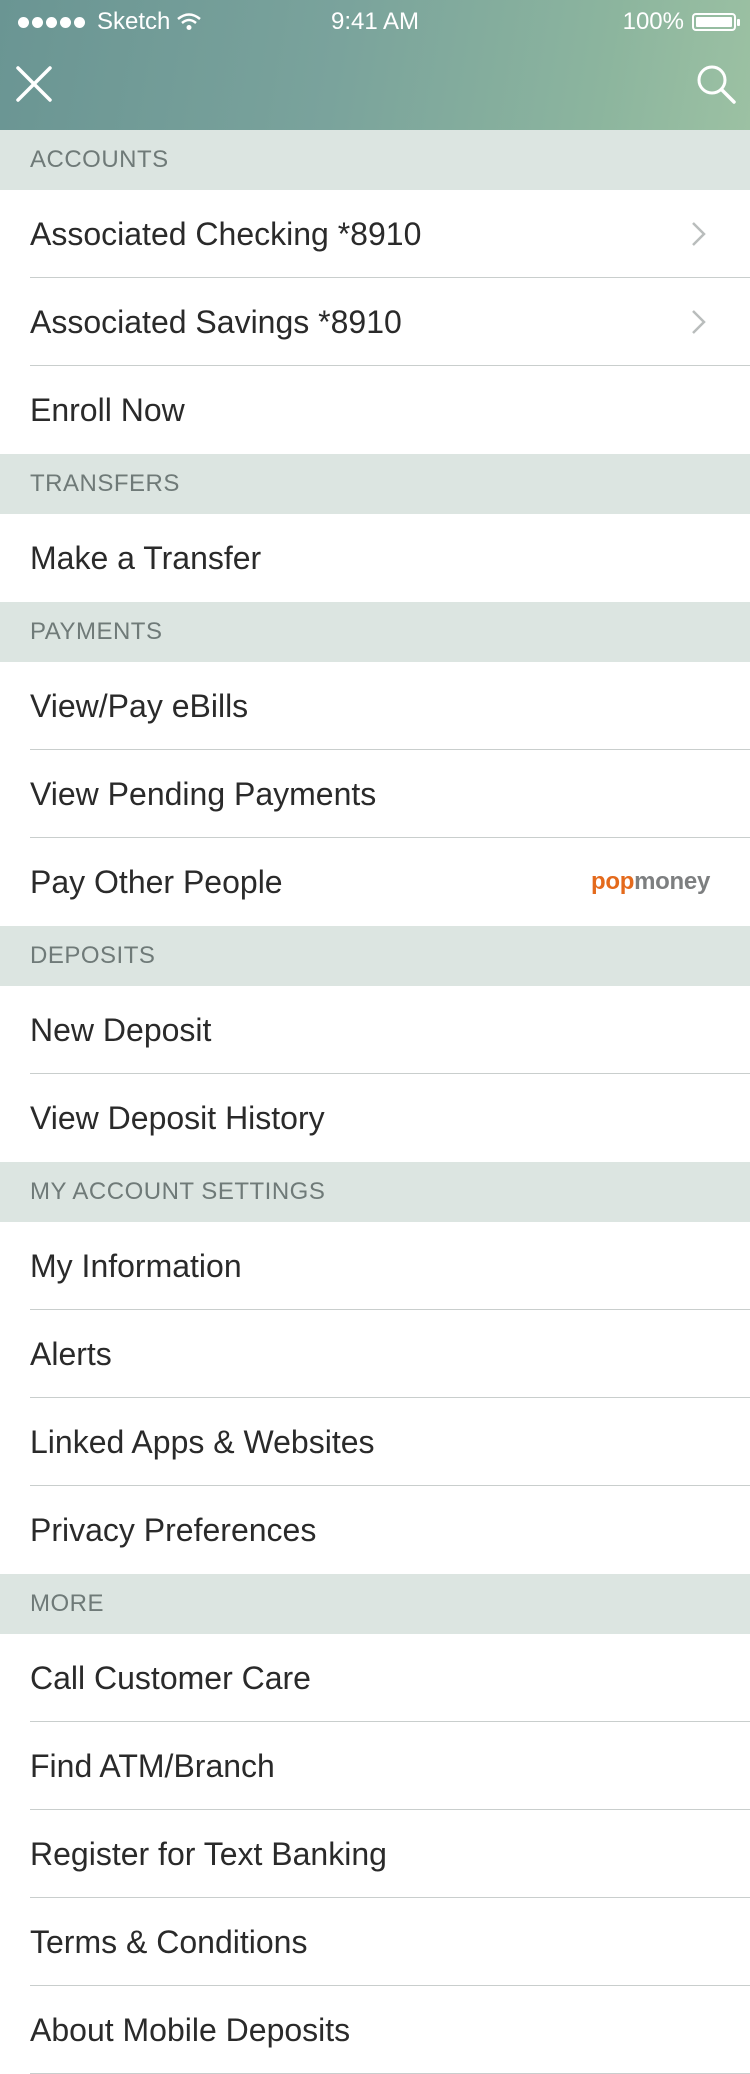  What do you see at coordinates (375, 558) in the screenshot?
I see `menu-item-make-a-transfer: Make a Transfer` at bounding box center [375, 558].